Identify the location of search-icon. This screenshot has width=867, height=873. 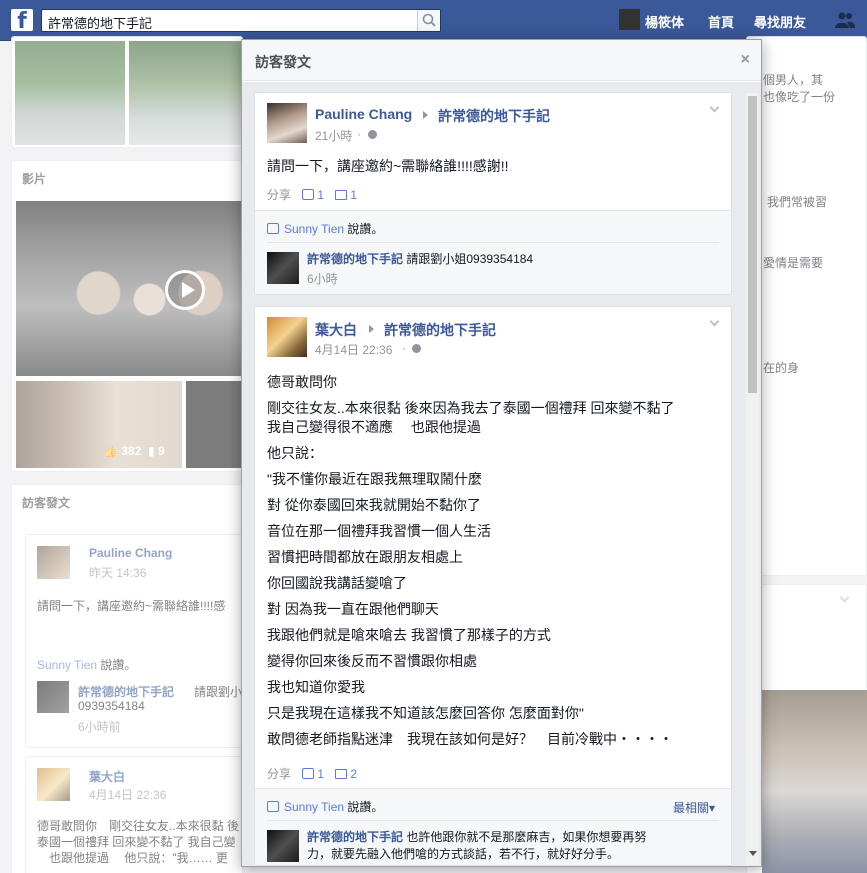
(429, 20).